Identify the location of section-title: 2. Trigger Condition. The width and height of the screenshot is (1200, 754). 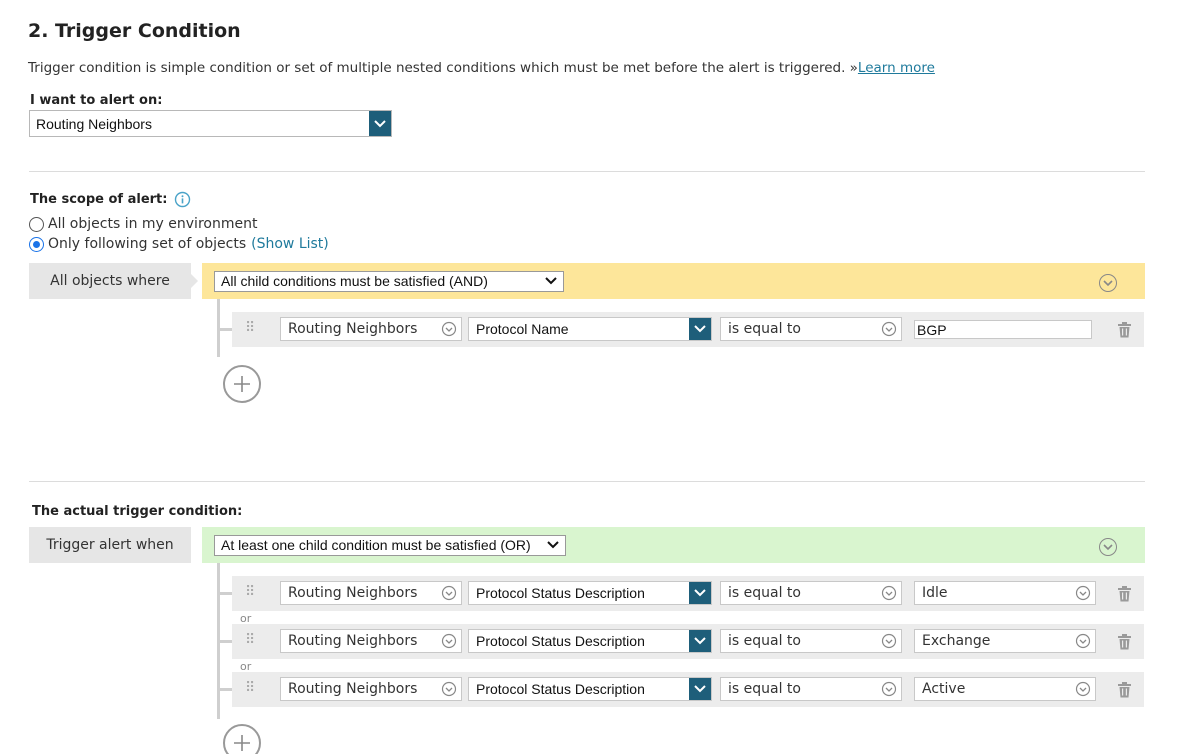
(134, 31).